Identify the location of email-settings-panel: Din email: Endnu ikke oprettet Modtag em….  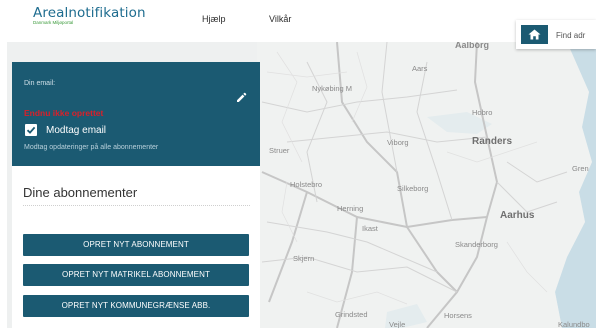
(136, 114).